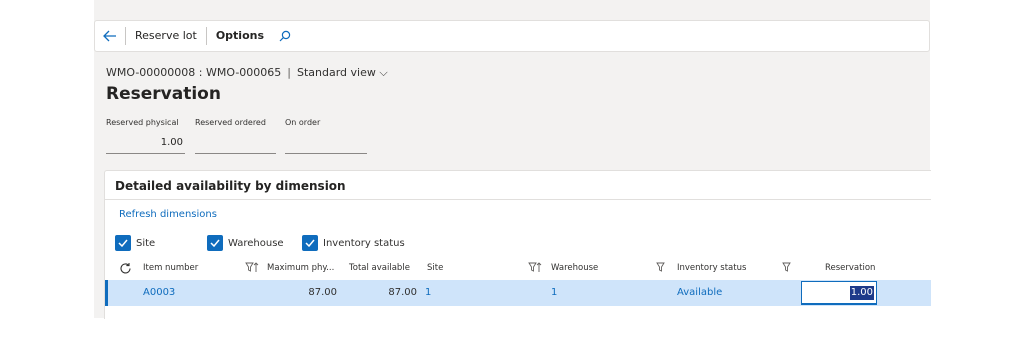 The image size is (1024, 347). I want to click on on-order-value, so click(326, 144).